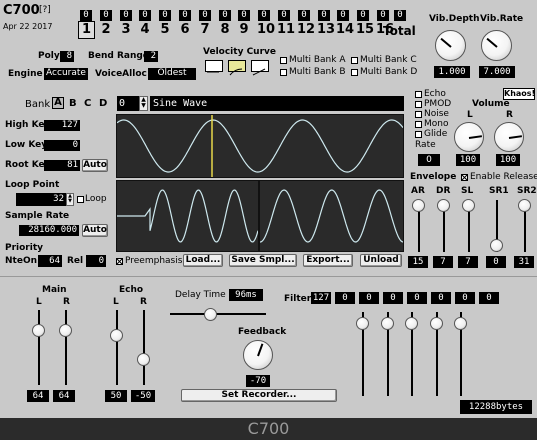  Describe the element at coordinates (524, 205) in the screenshot. I see `envelope-sr2-slider` at that location.